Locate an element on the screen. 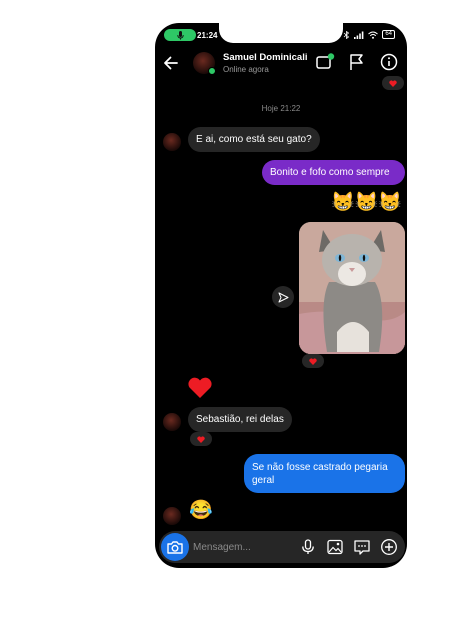  message-bubble-incoming: Sebastião, rei delas is located at coordinates (240, 419).